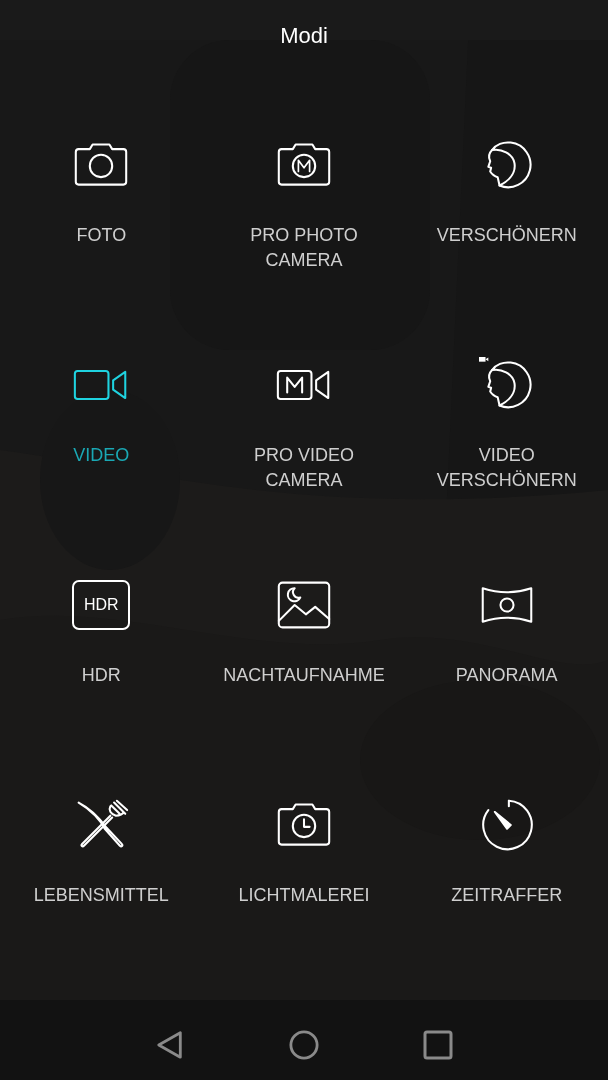  What do you see at coordinates (170, 1045) in the screenshot?
I see `back-icon` at bounding box center [170, 1045].